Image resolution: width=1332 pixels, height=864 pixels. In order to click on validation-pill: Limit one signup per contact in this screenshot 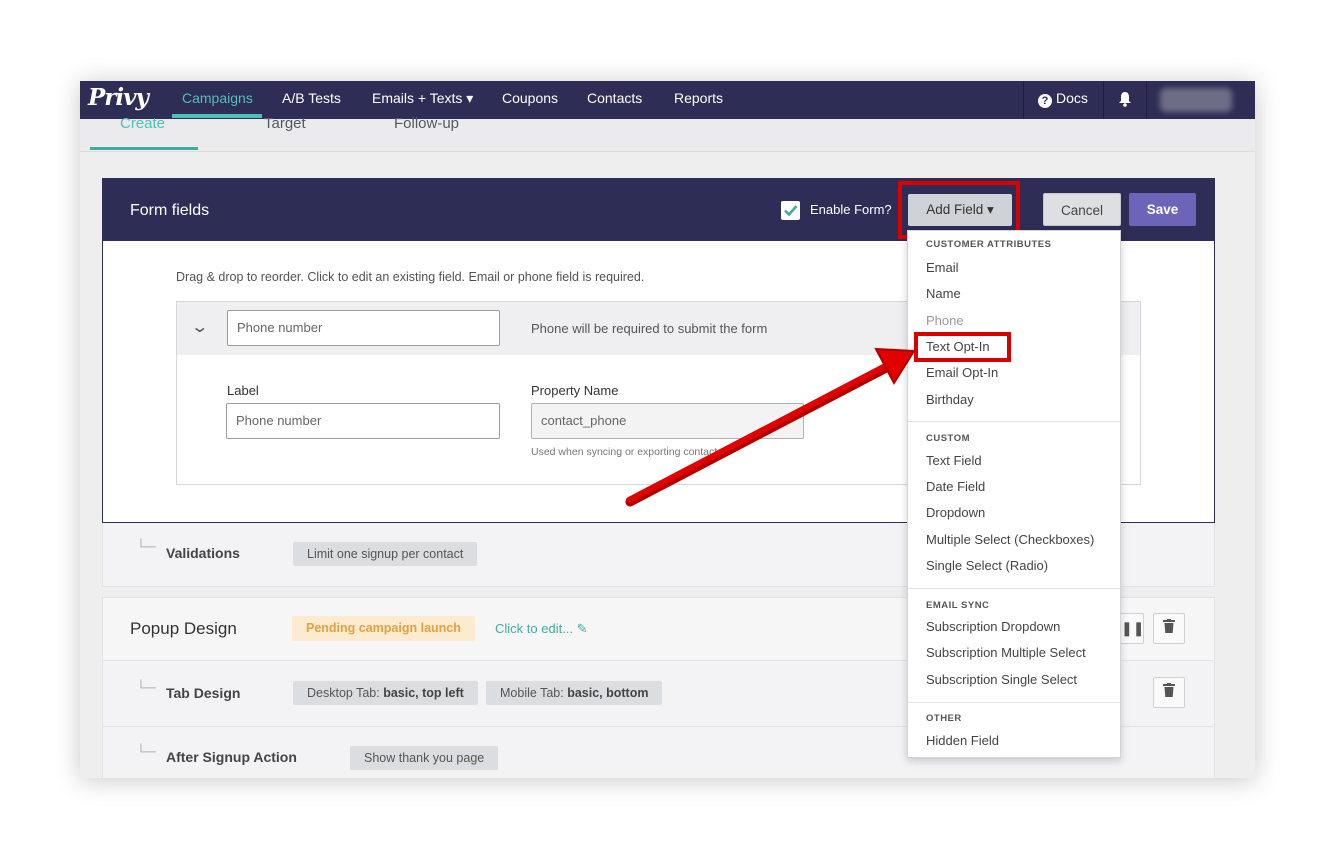, I will do `click(385, 554)`.